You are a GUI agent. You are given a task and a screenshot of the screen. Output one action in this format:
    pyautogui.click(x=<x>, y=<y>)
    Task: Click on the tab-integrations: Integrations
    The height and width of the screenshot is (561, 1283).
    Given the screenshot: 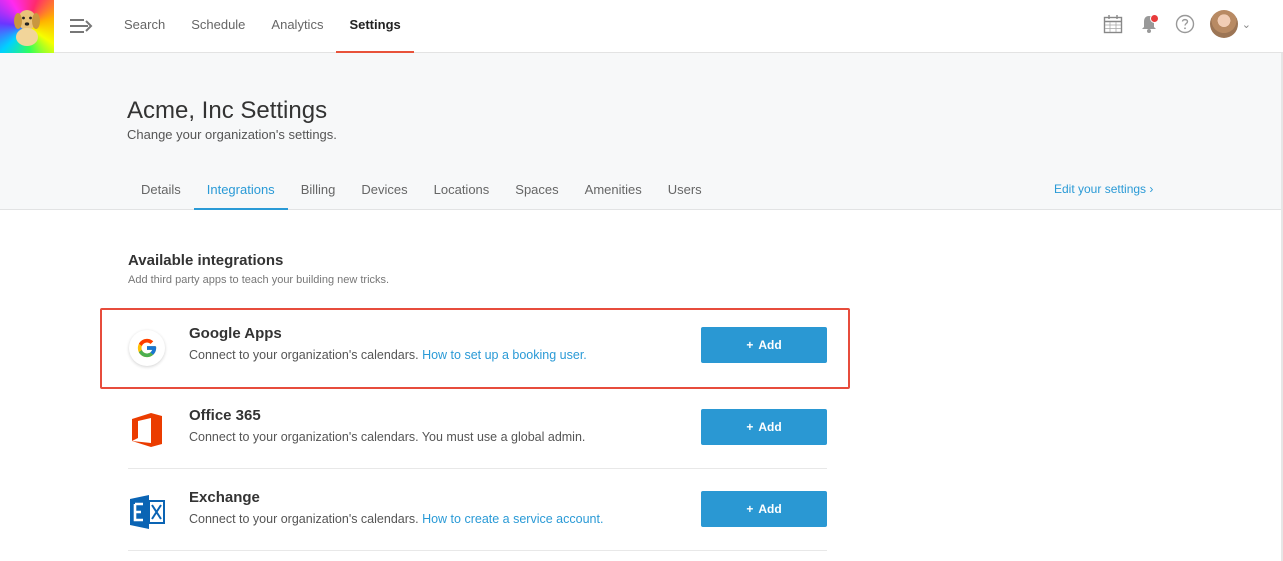 What is the action you would take?
    pyautogui.click(x=240, y=192)
    